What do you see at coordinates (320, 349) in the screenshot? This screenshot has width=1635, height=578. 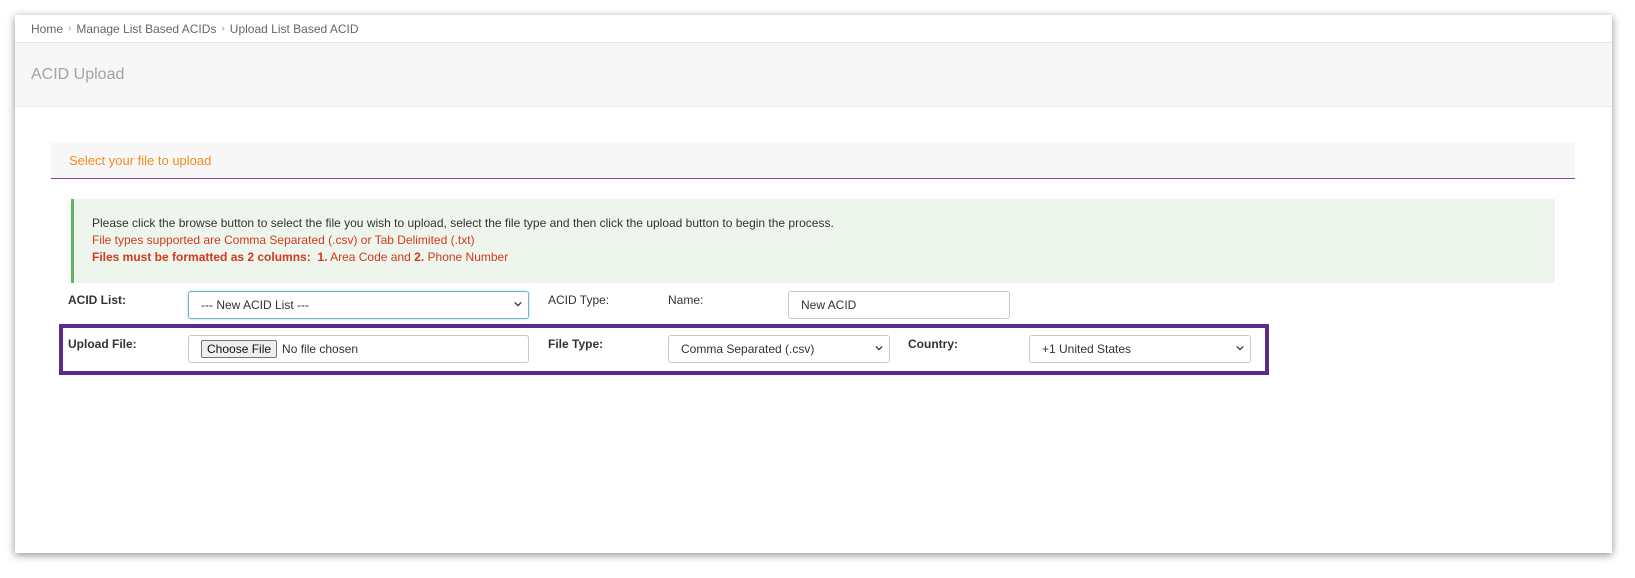 I see `no-file-chosen-text: No file chosen` at bounding box center [320, 349].